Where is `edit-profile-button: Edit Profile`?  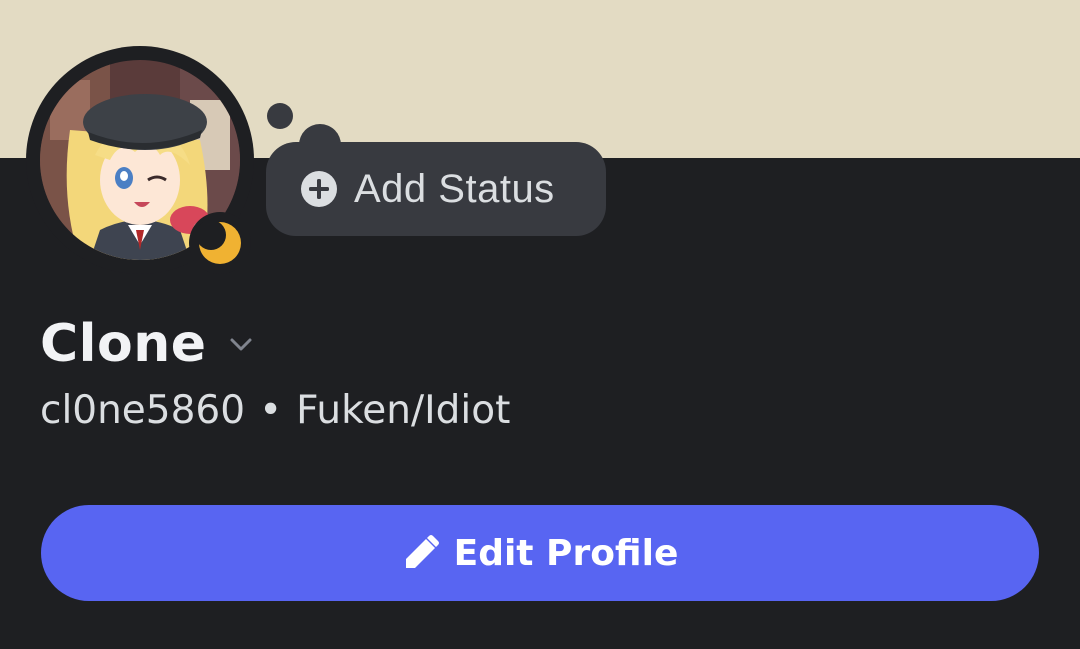
edit-profile-button: Edit Profile is located at coordinates (540, 553).